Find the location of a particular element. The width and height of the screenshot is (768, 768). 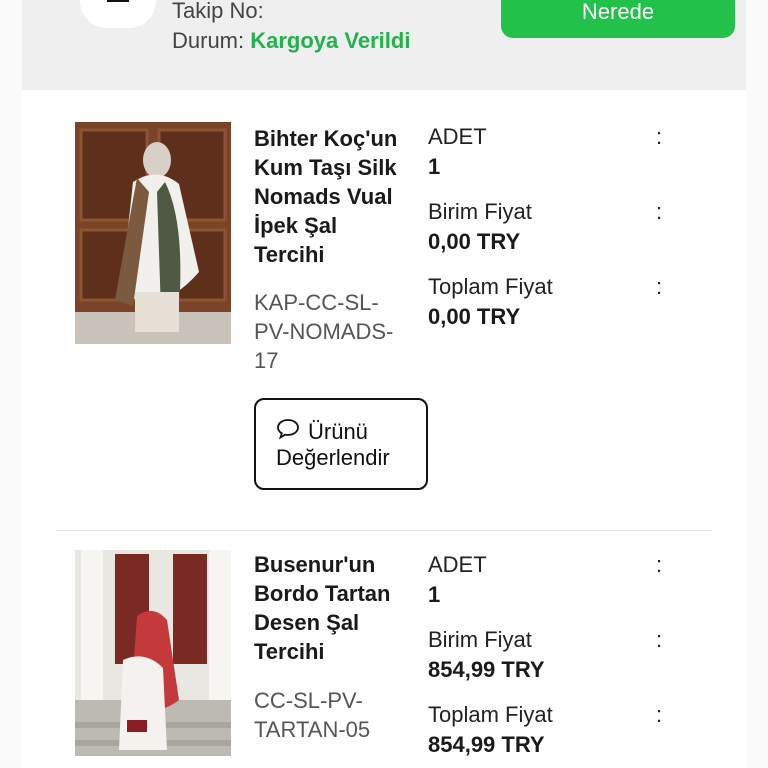

status-line: Durum: Kargoya Verildi is located at coordinates (291, 41).